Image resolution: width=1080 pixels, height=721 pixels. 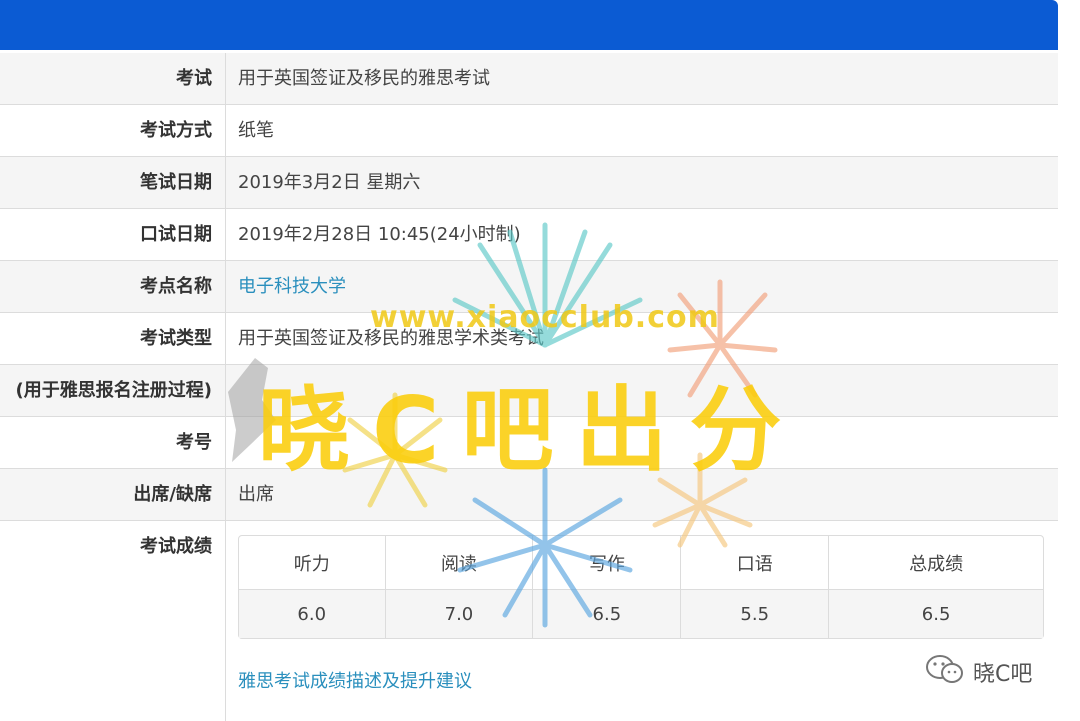 I want to click on detail-label: 考点名称, so click(x=176, y=286).